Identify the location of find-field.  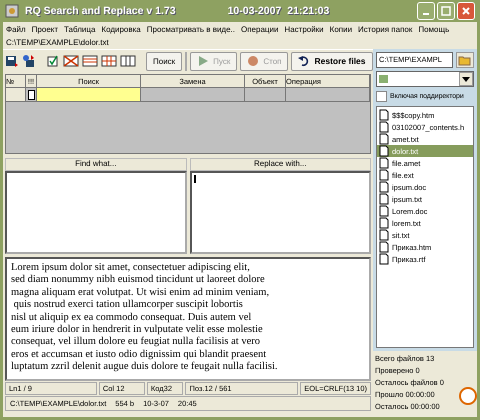
(95, 212).